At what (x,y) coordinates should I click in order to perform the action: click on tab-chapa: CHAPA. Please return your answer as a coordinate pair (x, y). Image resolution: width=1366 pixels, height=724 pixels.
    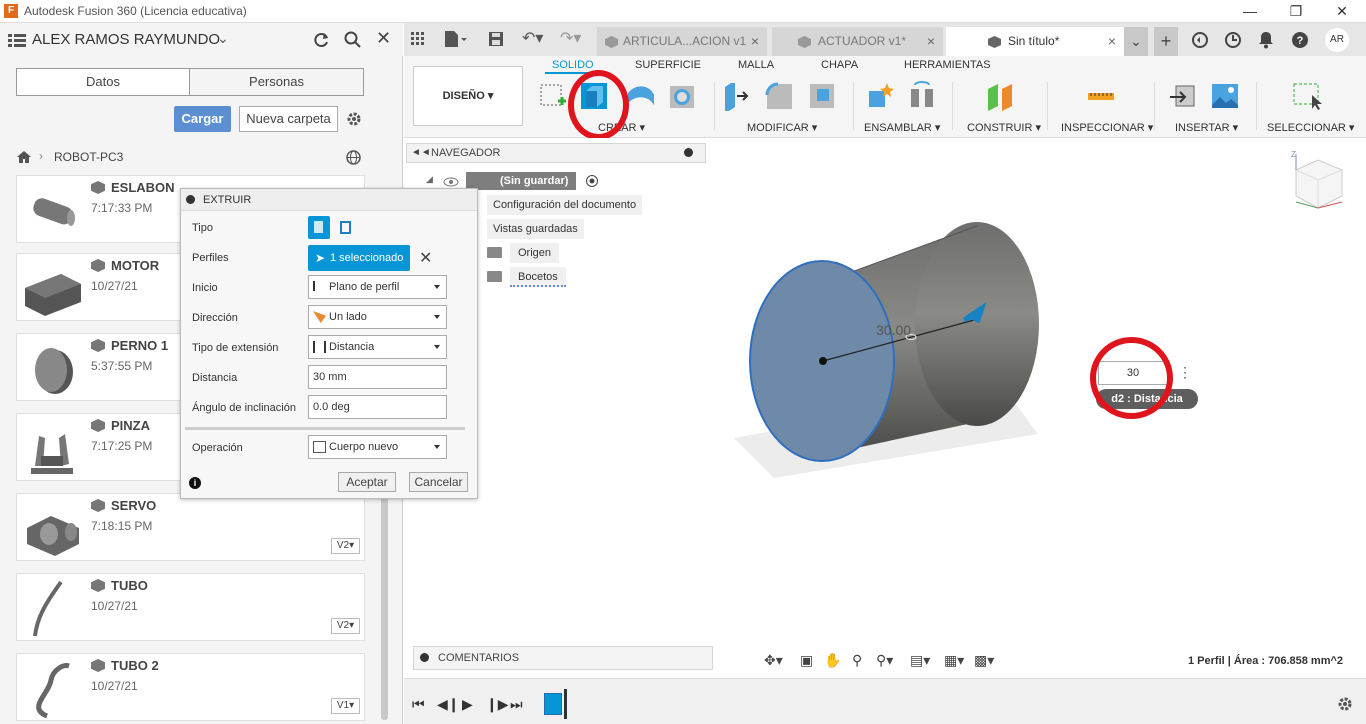
    Looking at the image, I should click on (839, 65).